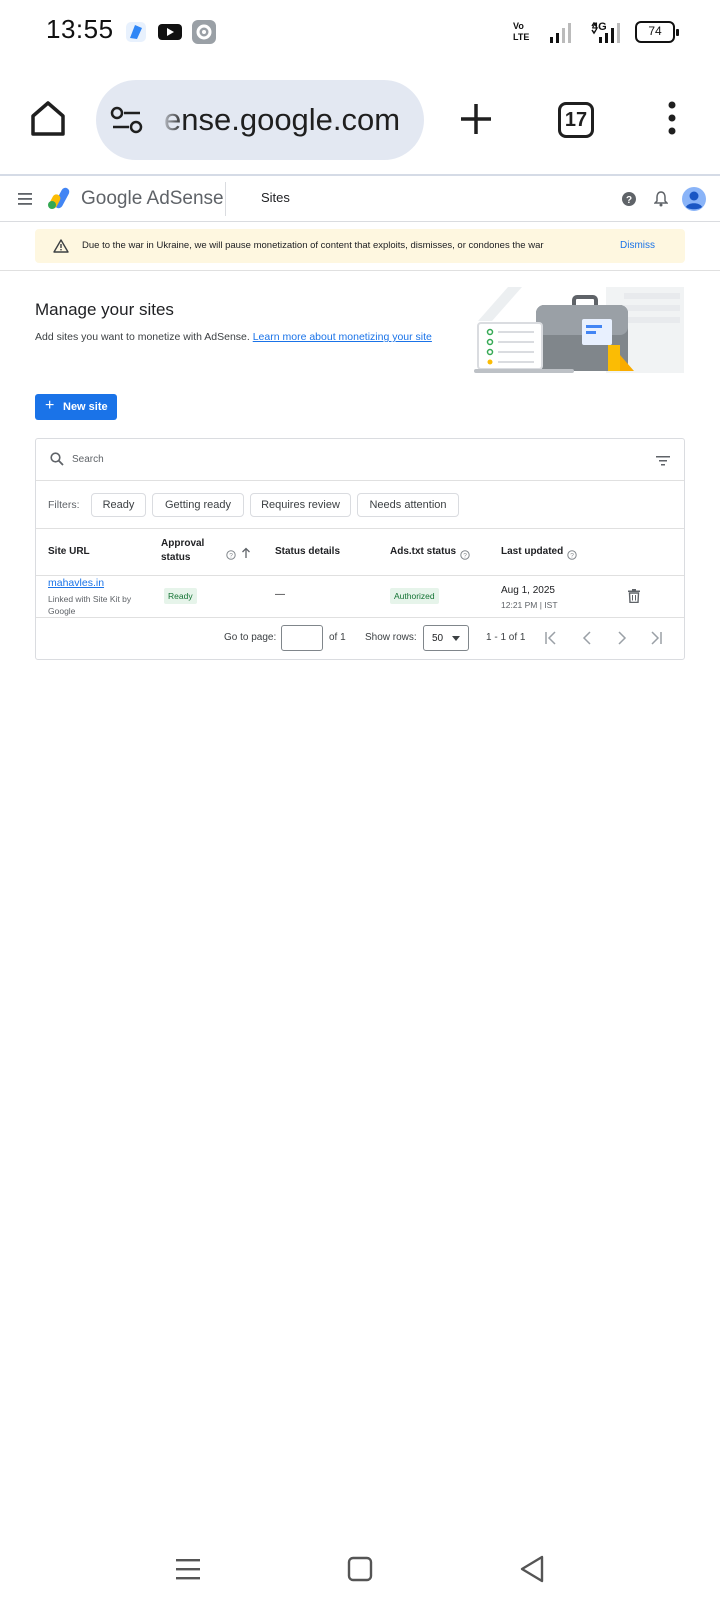 Image resolution: width=720 pixels, height=1600 pixels. What do you see at coordinates (438, 638) in the screenshot?
I see `rows-per-page-value: 50` at bounding box center [438, 638].